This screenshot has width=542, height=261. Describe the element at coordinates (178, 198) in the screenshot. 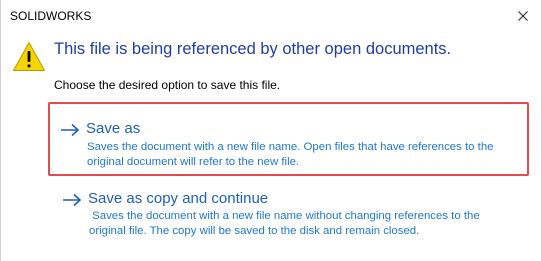

I see `save-as-copy-label: Save as copy and continue` at that location.